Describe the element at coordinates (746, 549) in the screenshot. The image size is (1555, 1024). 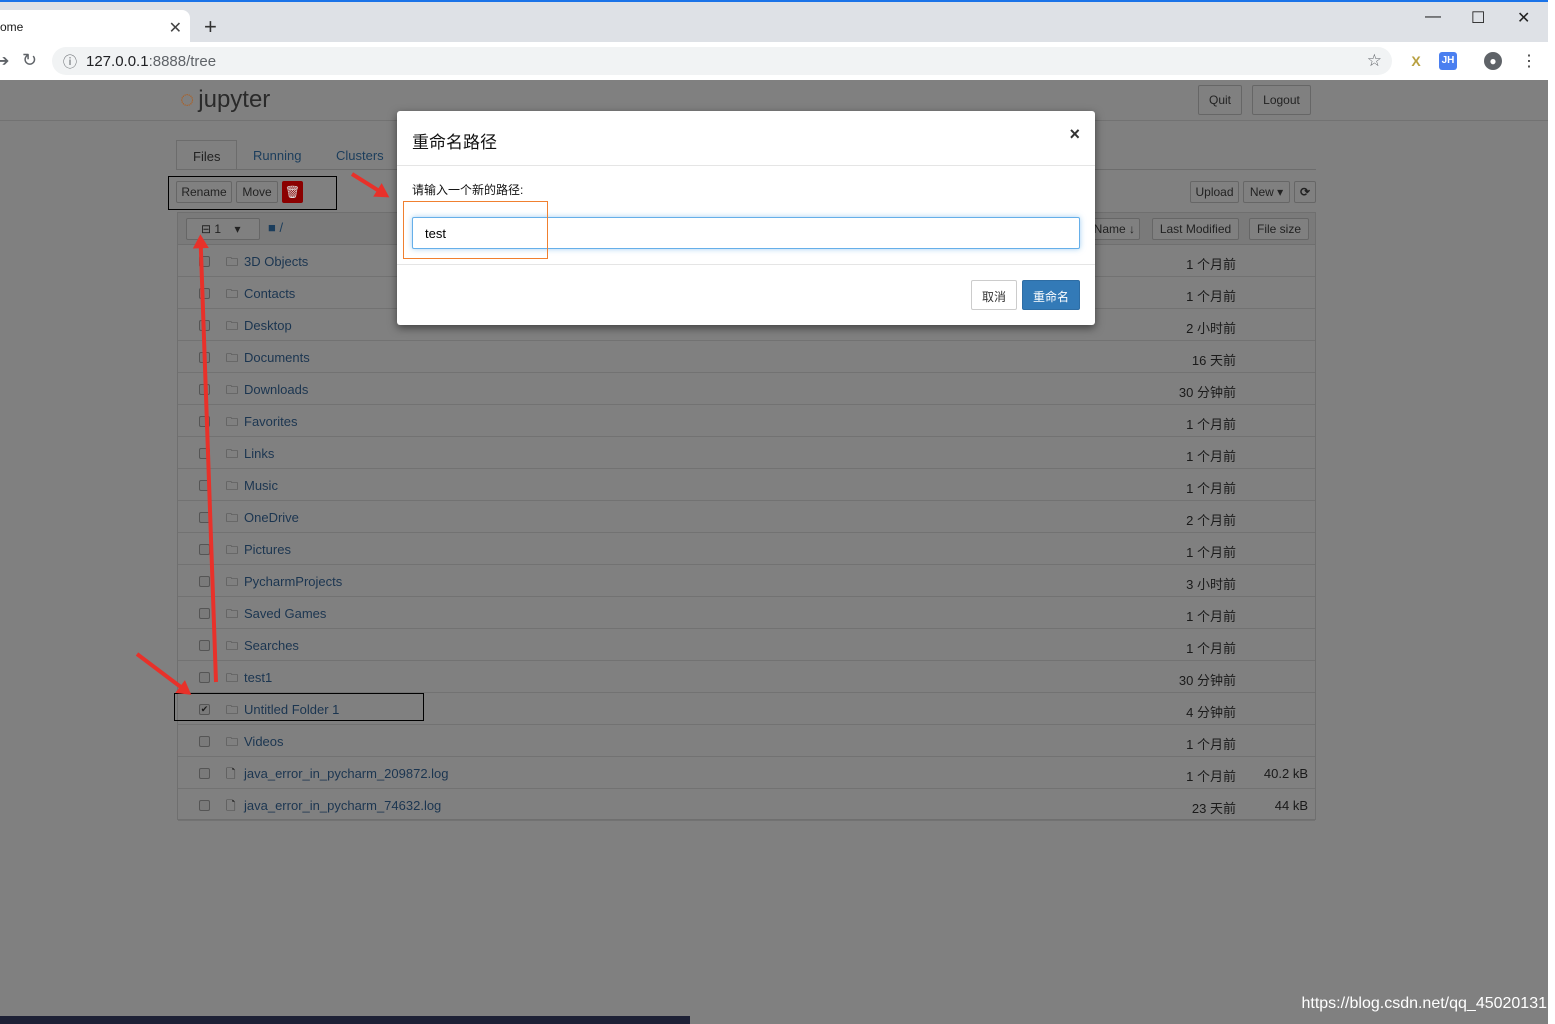
I see `table-row: 🗀 Pictures 1 个月前` at that location.